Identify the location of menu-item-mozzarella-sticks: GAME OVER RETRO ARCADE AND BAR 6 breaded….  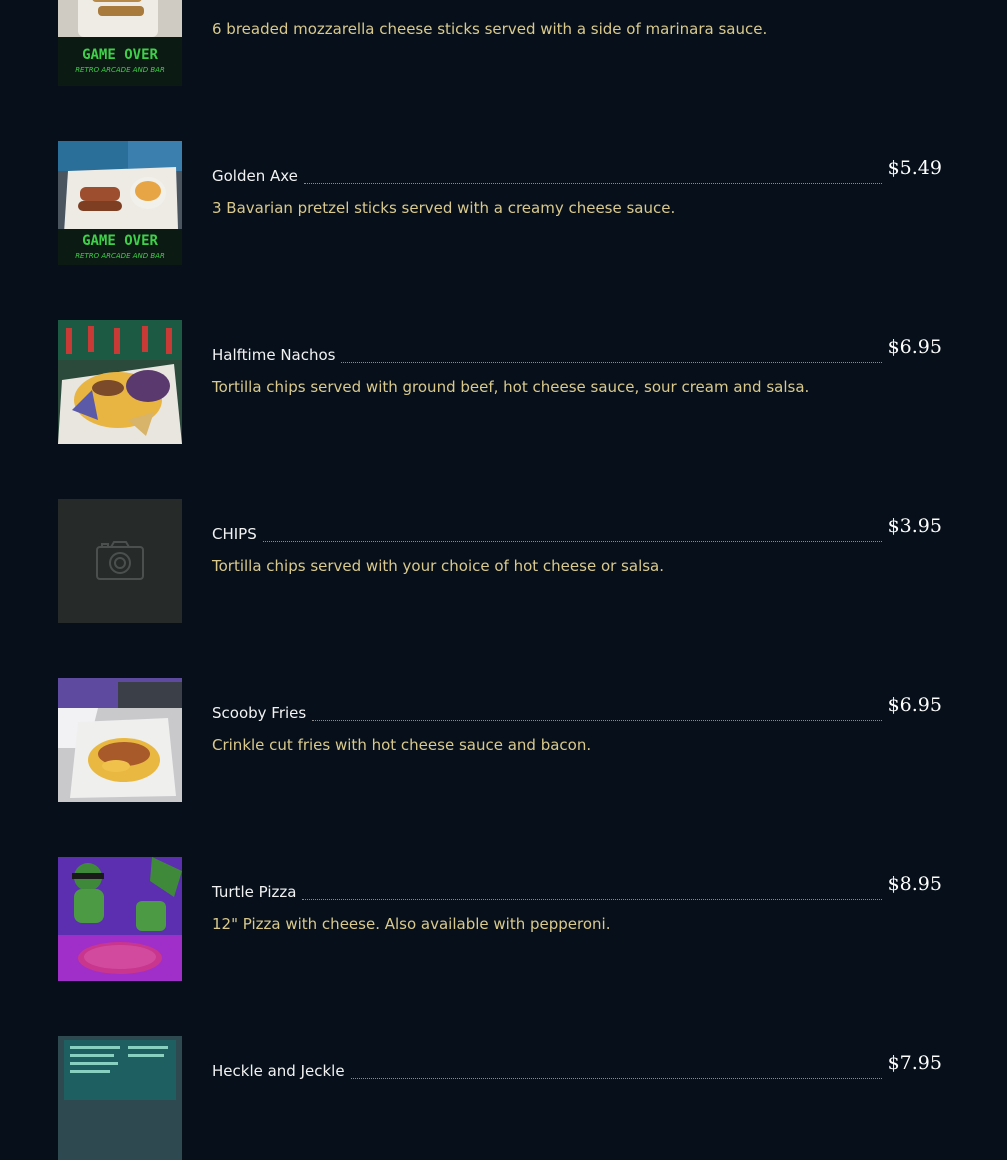
(500, 43).